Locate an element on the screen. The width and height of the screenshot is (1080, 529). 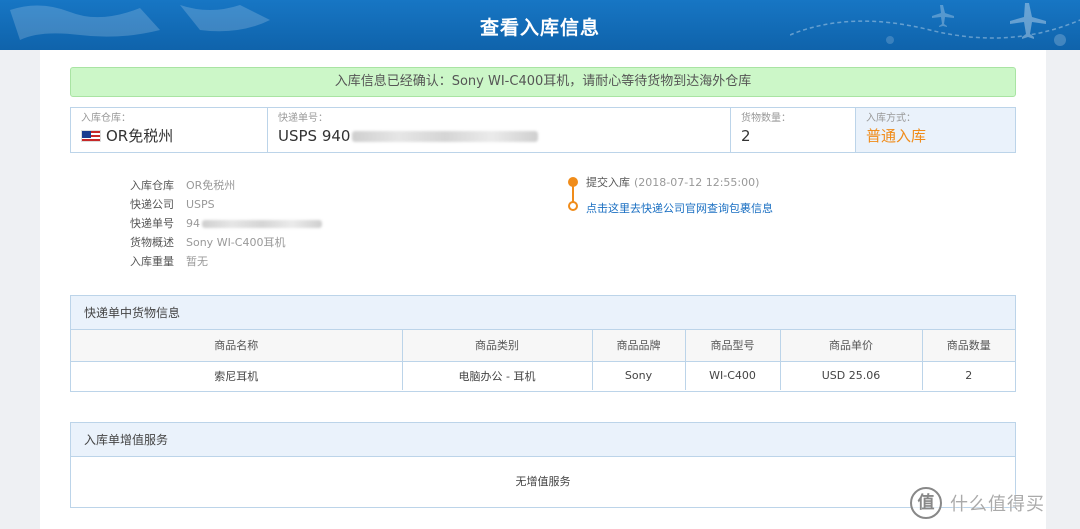
page-title: 查看入库信息 is located at coordinates (539, 28).